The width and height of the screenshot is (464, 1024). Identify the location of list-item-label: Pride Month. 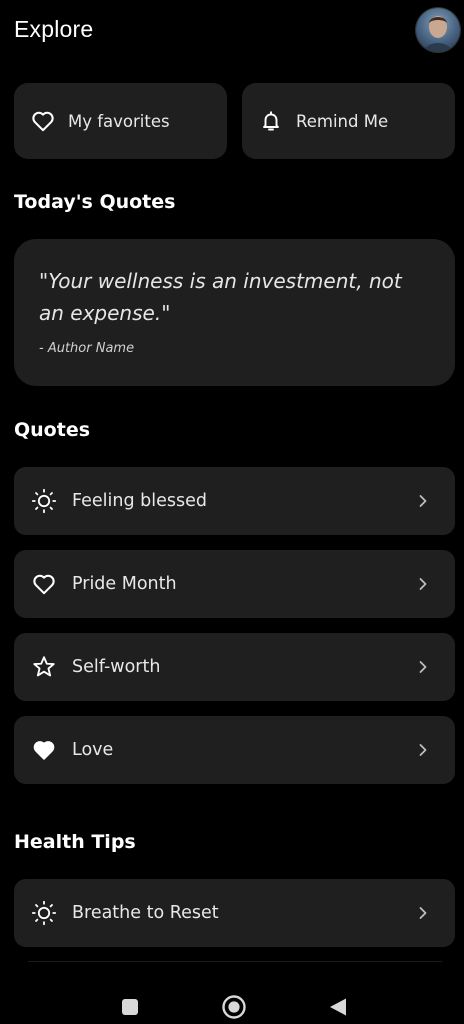
(124, 584).